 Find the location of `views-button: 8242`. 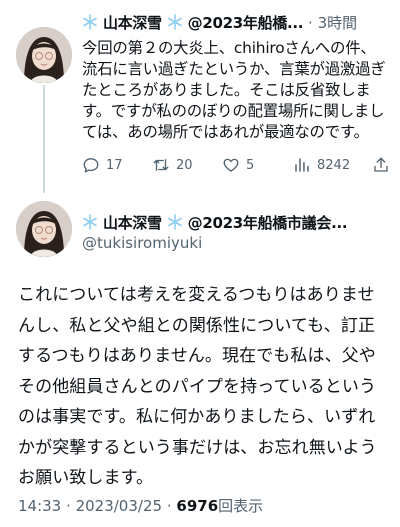

views-button: 8242 is located at coordinates (321, 165).